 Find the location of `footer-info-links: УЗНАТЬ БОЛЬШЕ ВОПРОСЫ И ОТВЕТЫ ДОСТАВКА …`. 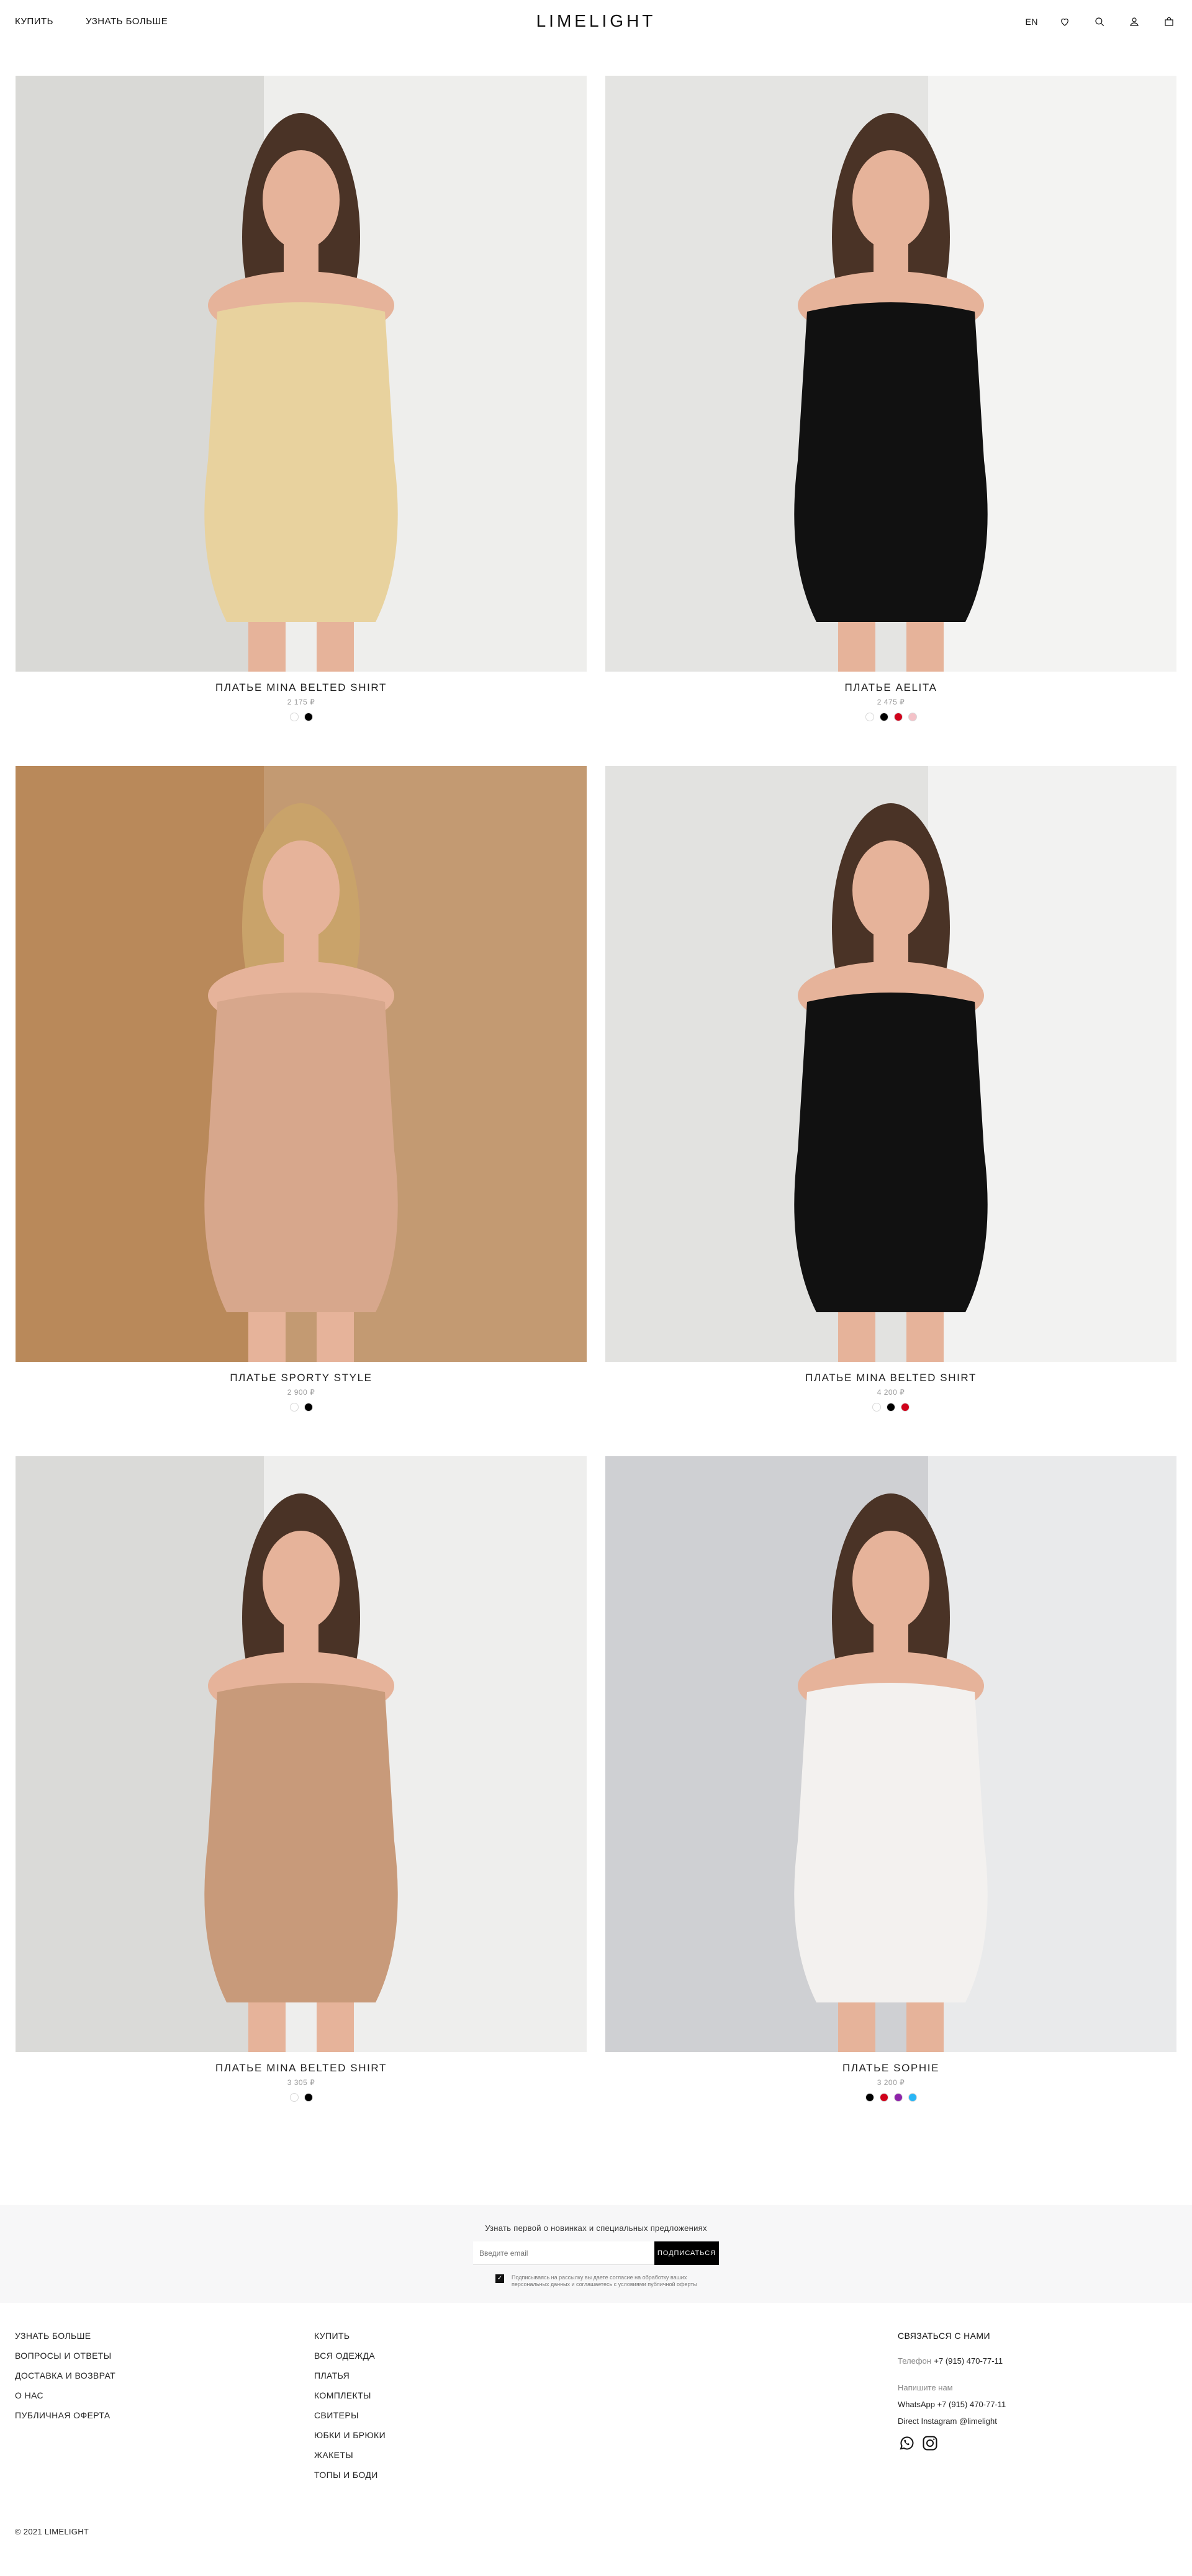

footer-info-links: УЗНАТЬ БОЛЬШЕ ВОПРОСЫ И ОТВЕТЫ ДОСТАВКА … is located at coordinates (65, 2381).